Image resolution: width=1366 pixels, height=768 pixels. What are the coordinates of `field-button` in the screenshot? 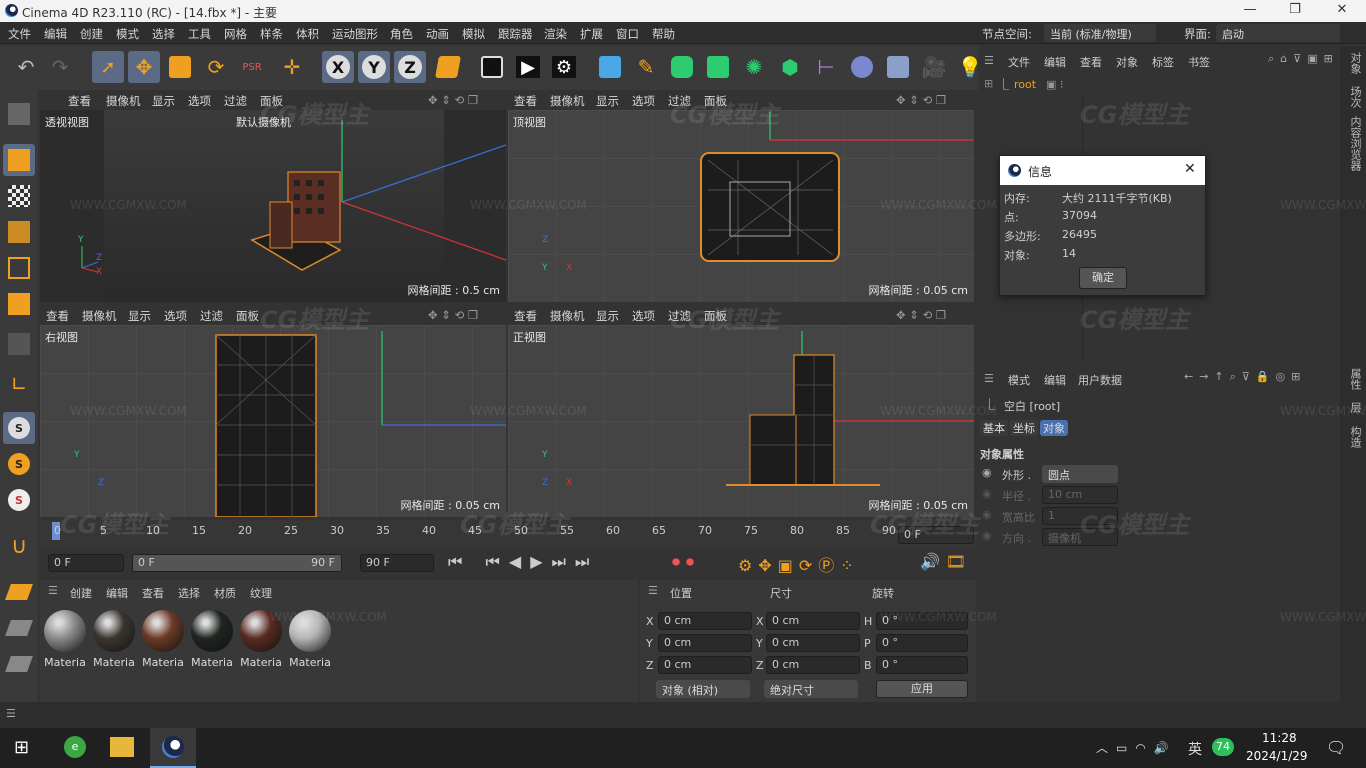 It's located at (862, 67).